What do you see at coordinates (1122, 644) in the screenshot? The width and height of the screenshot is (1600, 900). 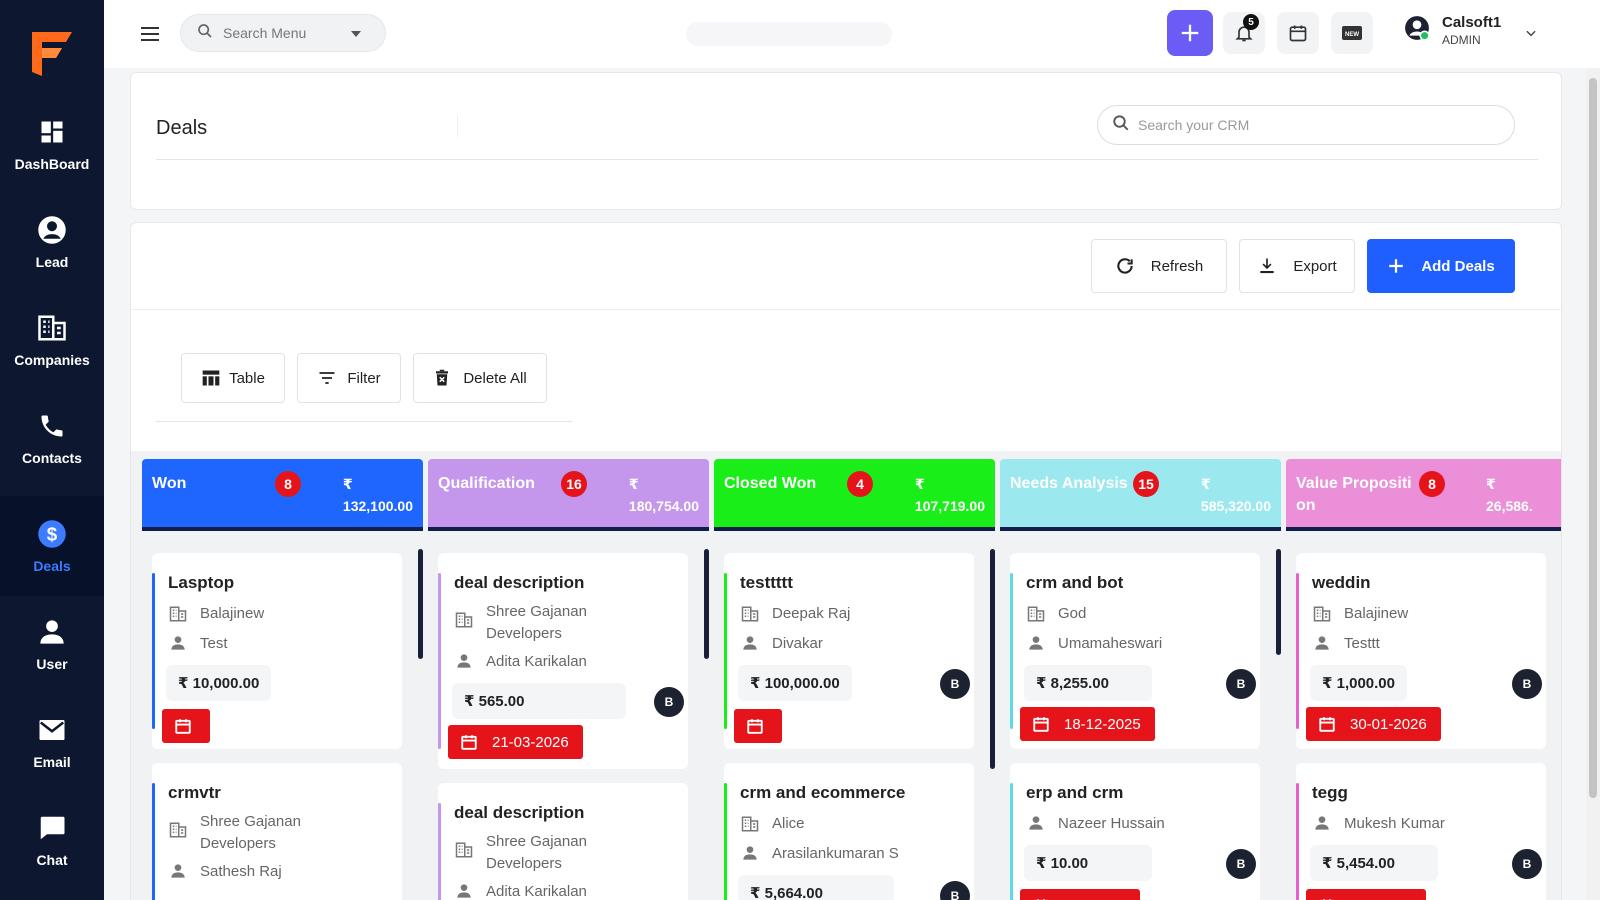 I see `deal-contact: Umamaheswari` at bounding box center [1122, 644].